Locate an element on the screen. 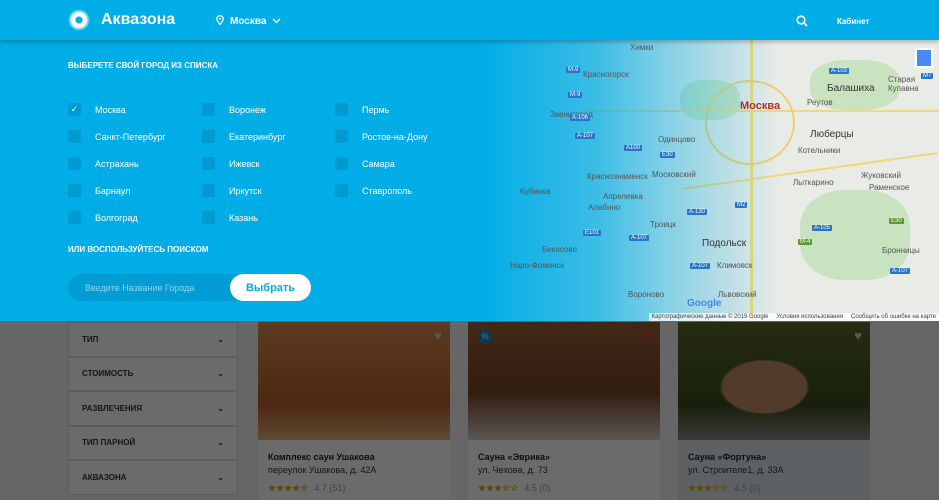  rating-value: 4.5 (0) is located at coordinates (747, 488).